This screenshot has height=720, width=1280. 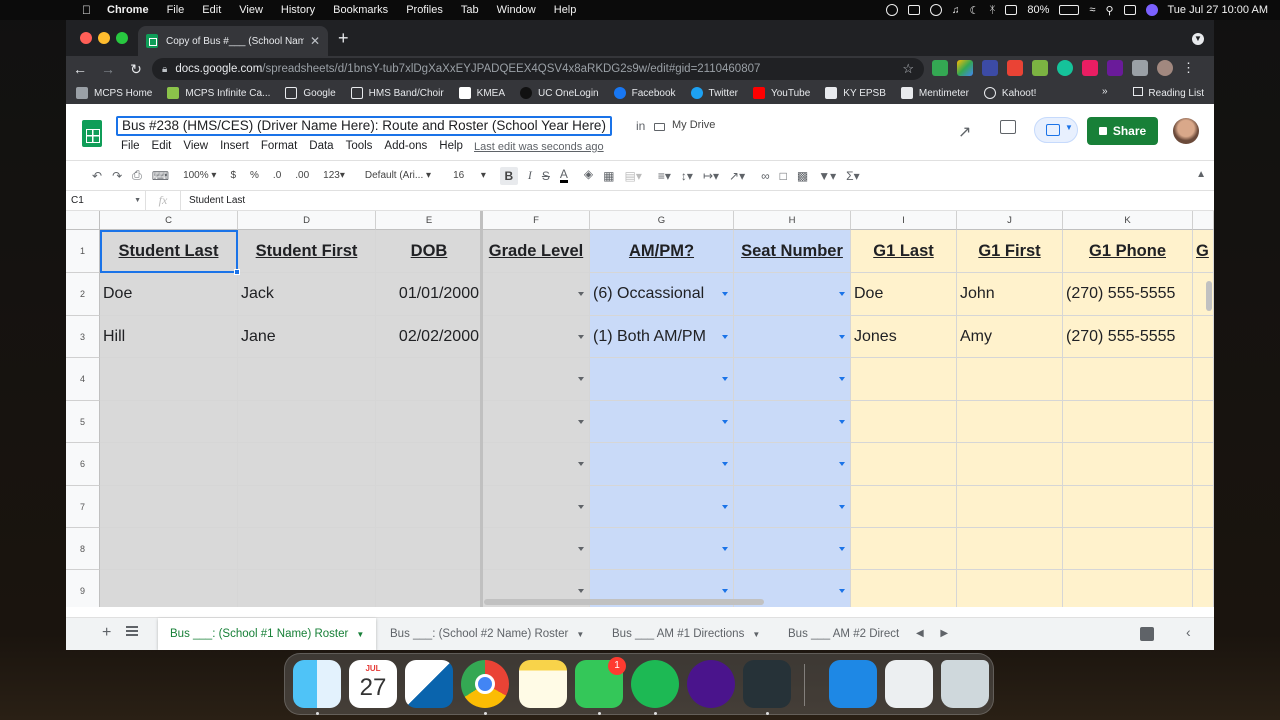 I want to click on menu-file: File, so click(x=176, y=10).